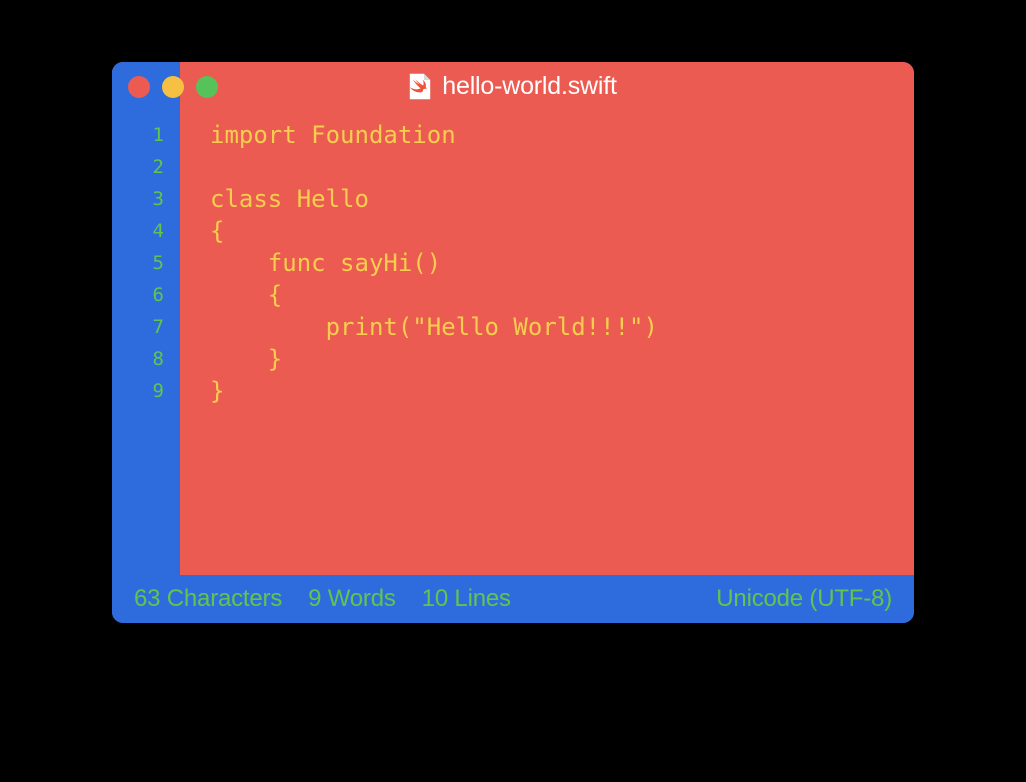 The image size is (1026, 782). What do you see at coordinates (207, 86) in the screenshot?
I see `zoom-window-button` at bounding box center [207, 86].